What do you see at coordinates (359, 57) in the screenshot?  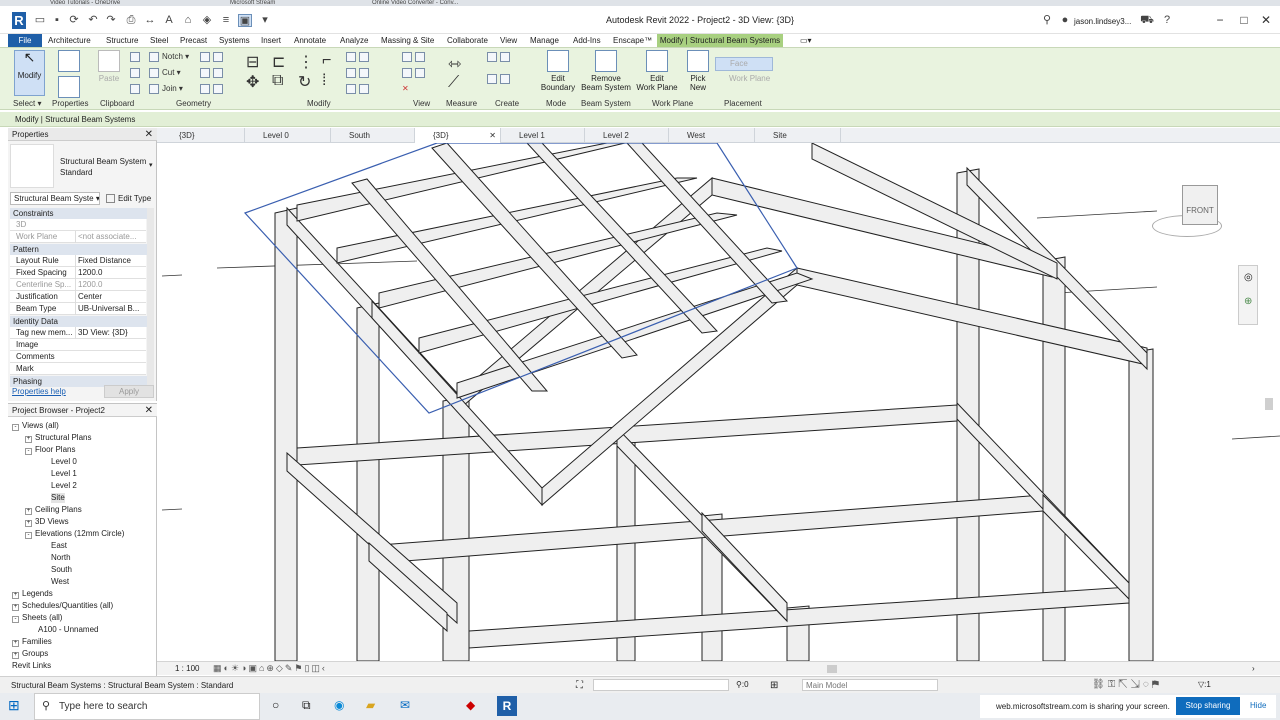 I see `modify-tools-a` at bounding box center [359, 57].